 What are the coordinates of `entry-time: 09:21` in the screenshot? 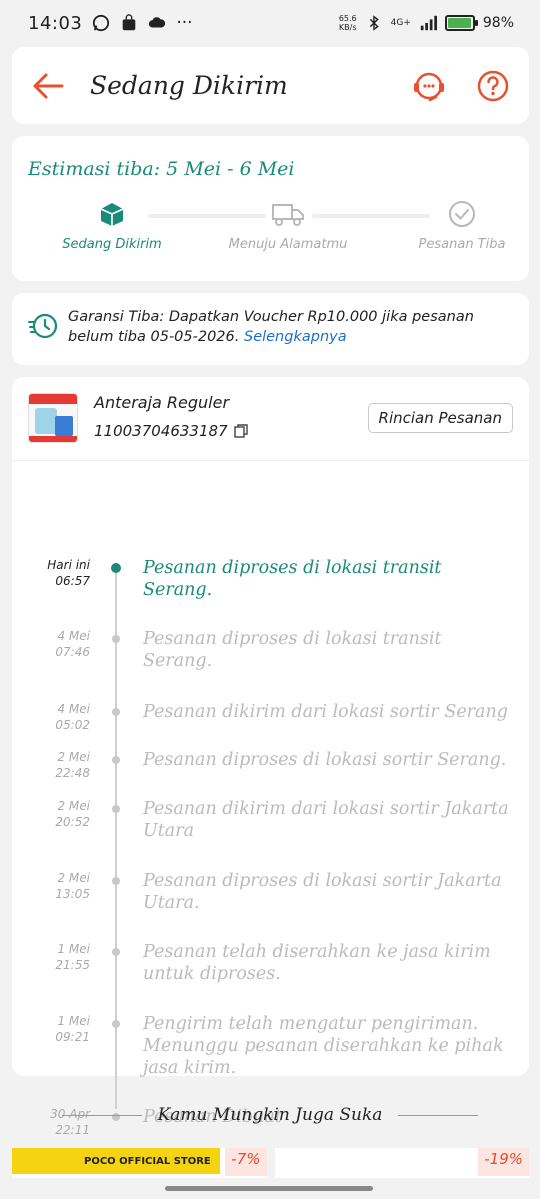 It's located at (72, 1037).